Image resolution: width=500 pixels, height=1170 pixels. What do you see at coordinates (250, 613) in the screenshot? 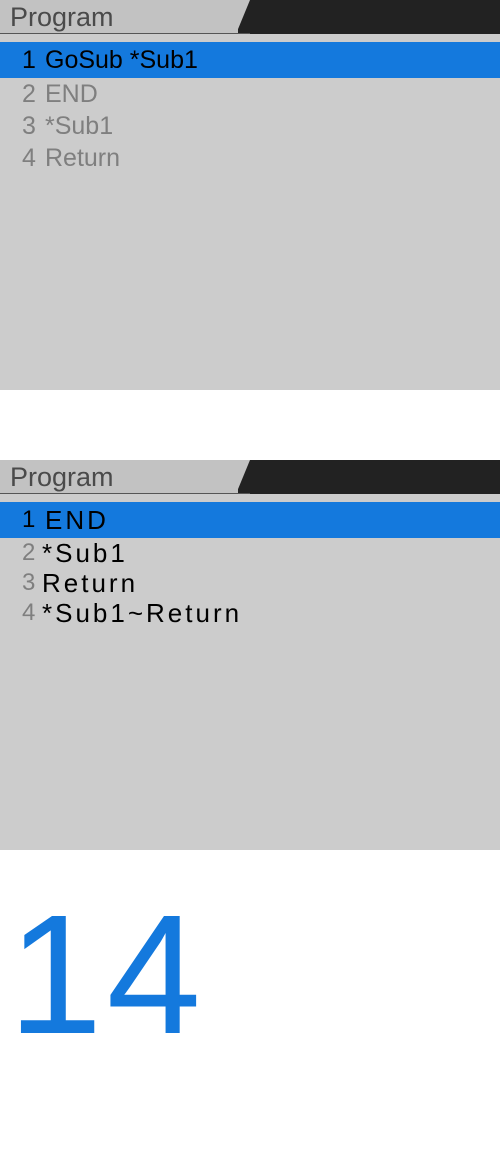
I see `program-line: 4 *Sub1~Return` at bounding box center [250, 613].